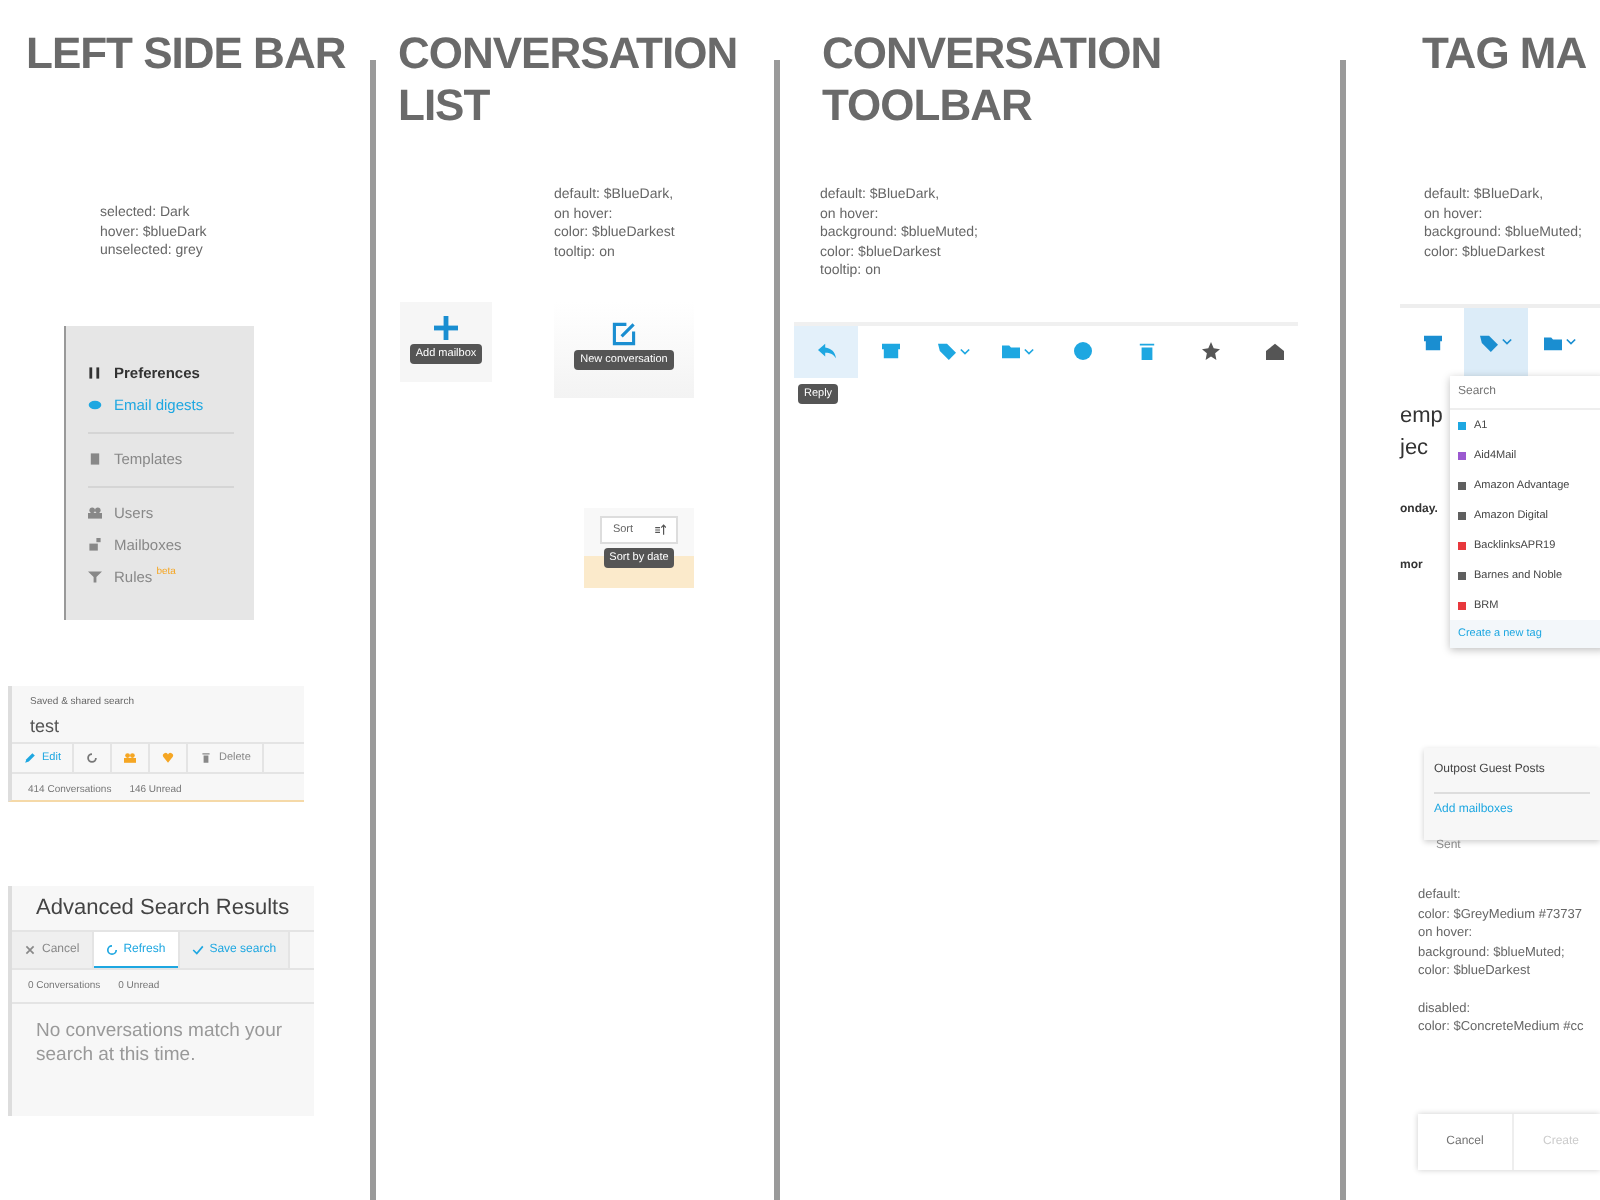 The height and width of the screenshot is (1200, 1600). I want to click on close-icon, so click(30, 949).